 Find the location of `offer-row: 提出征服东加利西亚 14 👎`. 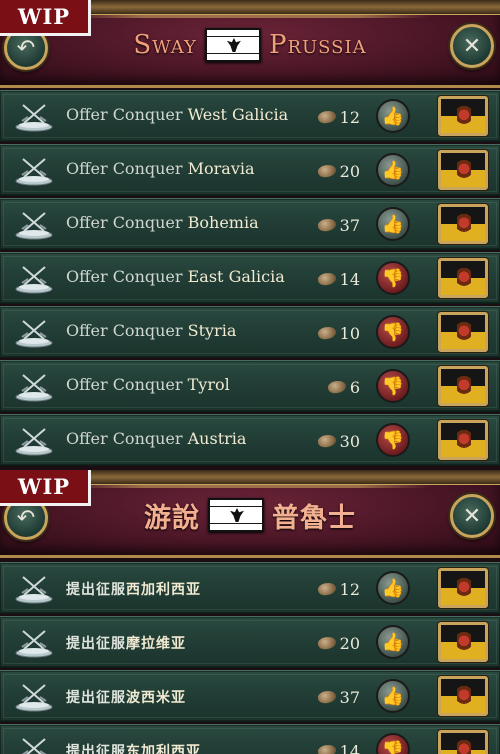

offer-row: 提出征服东加利西亚 14 👎 is located at coordinates (250, 739).